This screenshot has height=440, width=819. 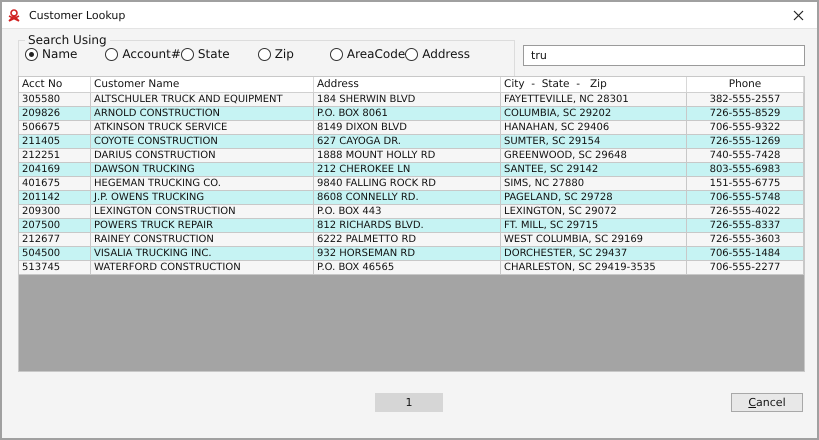 What do you see at coordinates (202, 84) in the screenshot?
I see `column-header: Customer Name` at bounding box center [202, 84].